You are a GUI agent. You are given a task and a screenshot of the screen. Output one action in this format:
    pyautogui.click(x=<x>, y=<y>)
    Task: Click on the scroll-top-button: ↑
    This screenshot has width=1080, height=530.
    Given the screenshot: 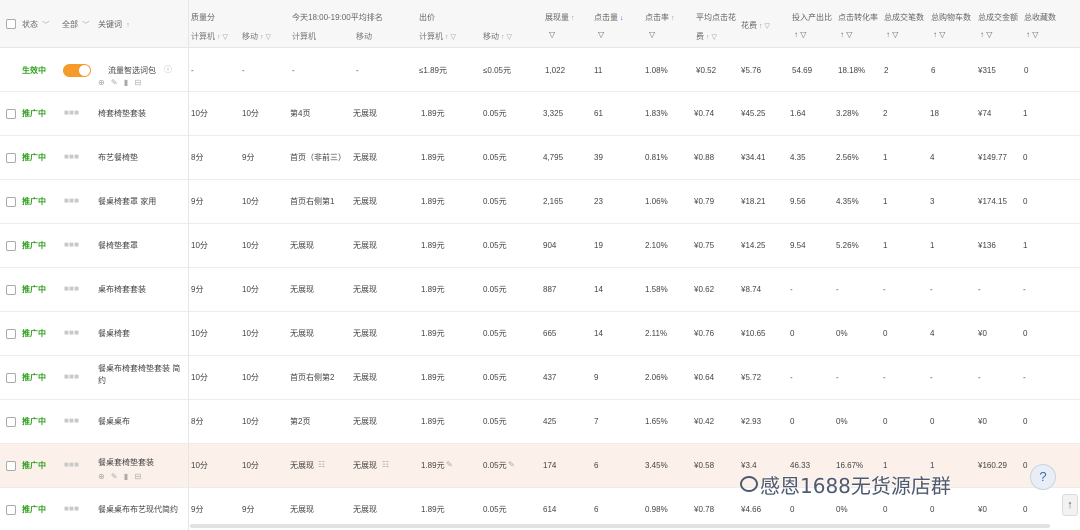 What is the action you would take?
    pyautogui.click(x=1070, y=505)
    